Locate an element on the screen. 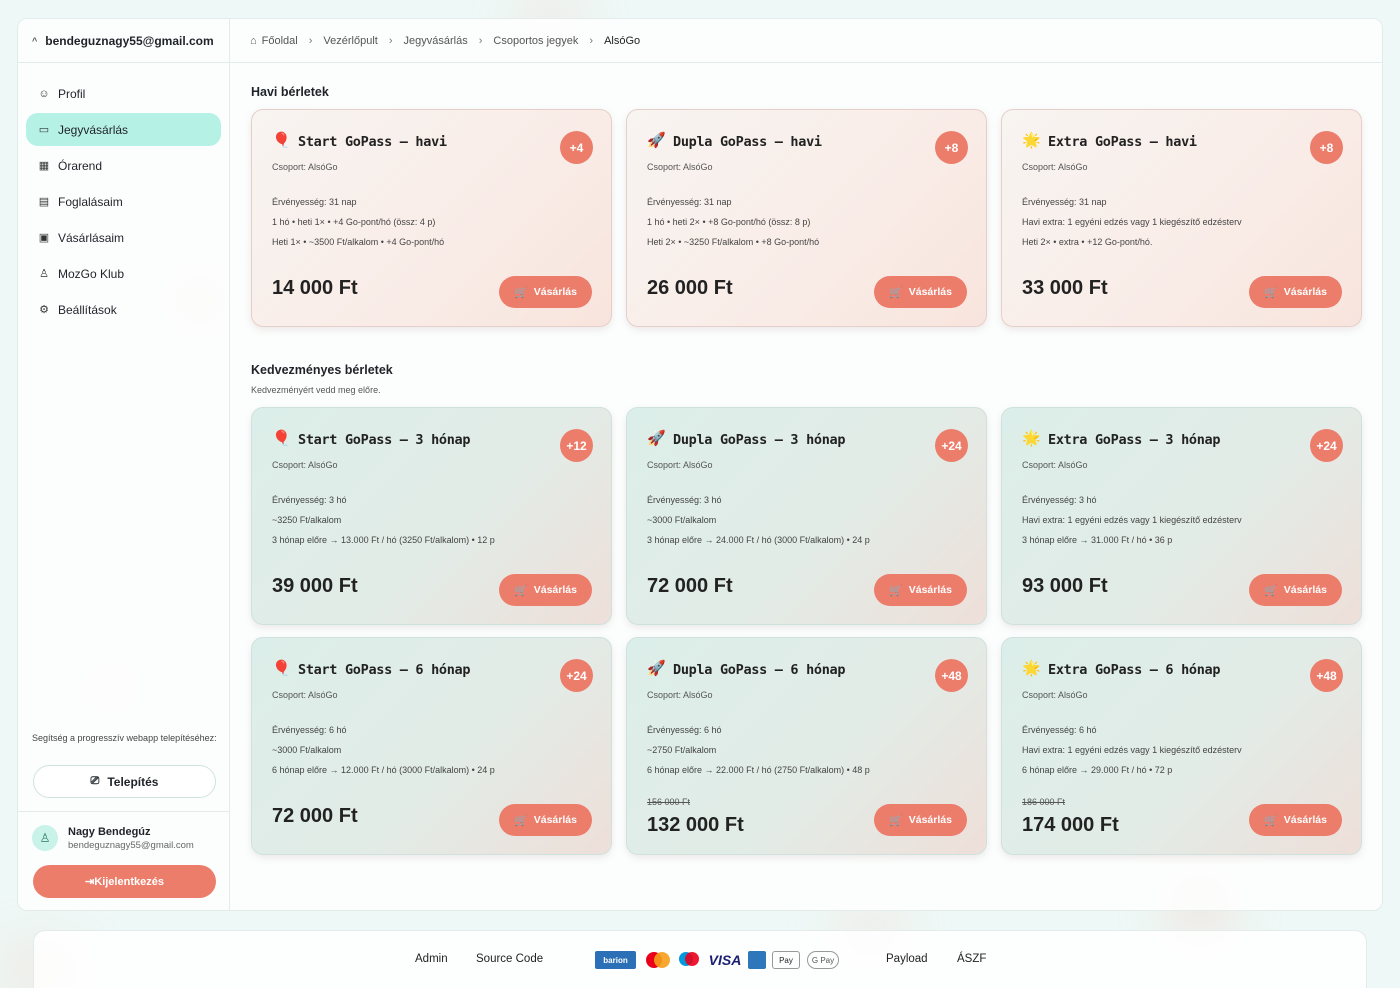  sidebar-item-beállítások: ⚙ Beállítások is located at coordinates (123, 309).